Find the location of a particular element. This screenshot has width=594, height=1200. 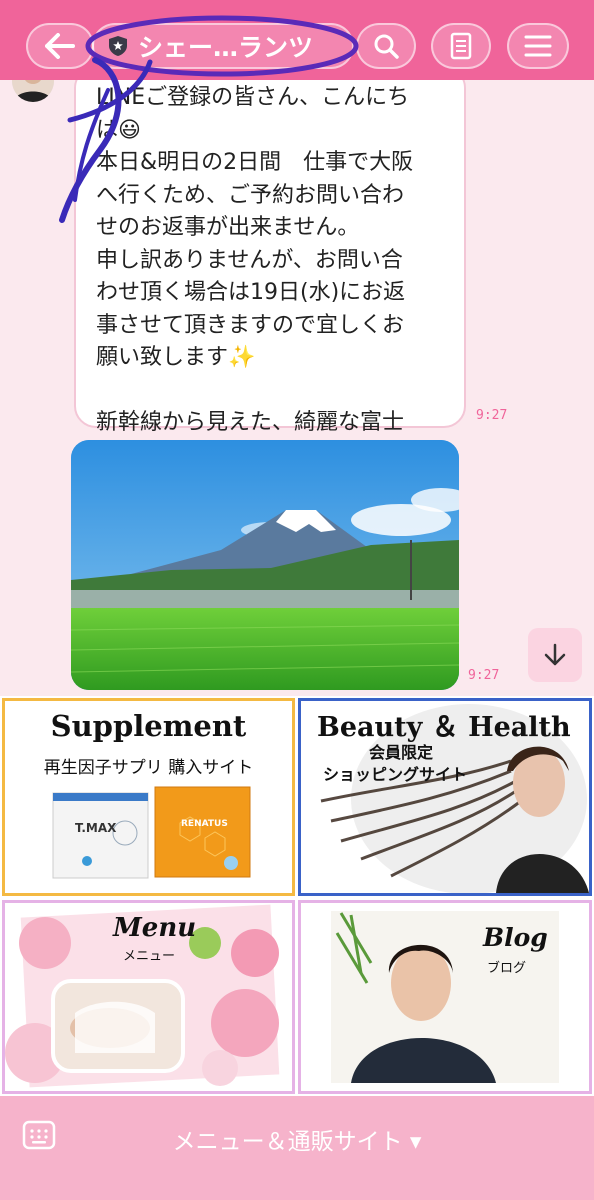

blog-subtitle: ブログ is located at coordinates (507, 968).